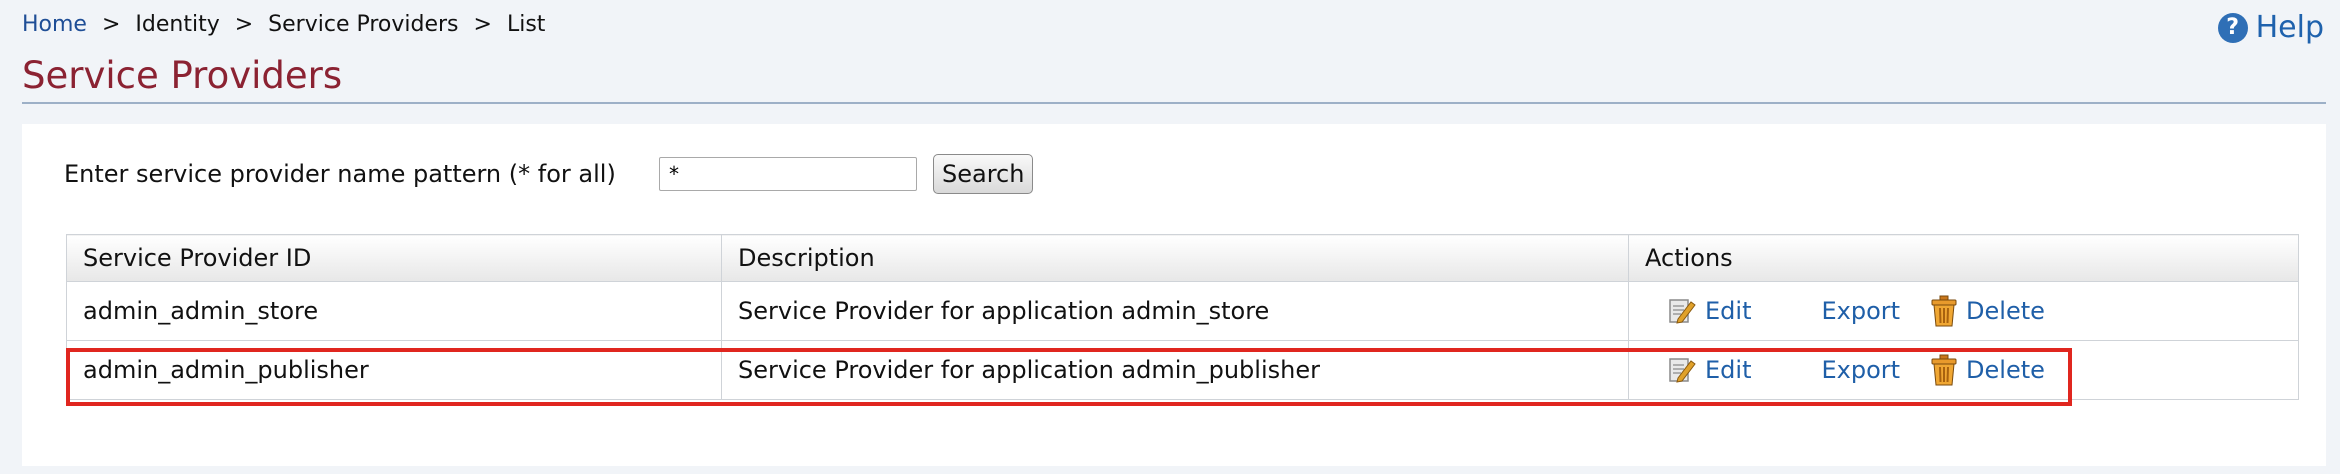 The image size is (2340, 474). What do you see at coordinates (788, 174) in the screenshot?
I see `search-input` at bounding box center [788, 174].